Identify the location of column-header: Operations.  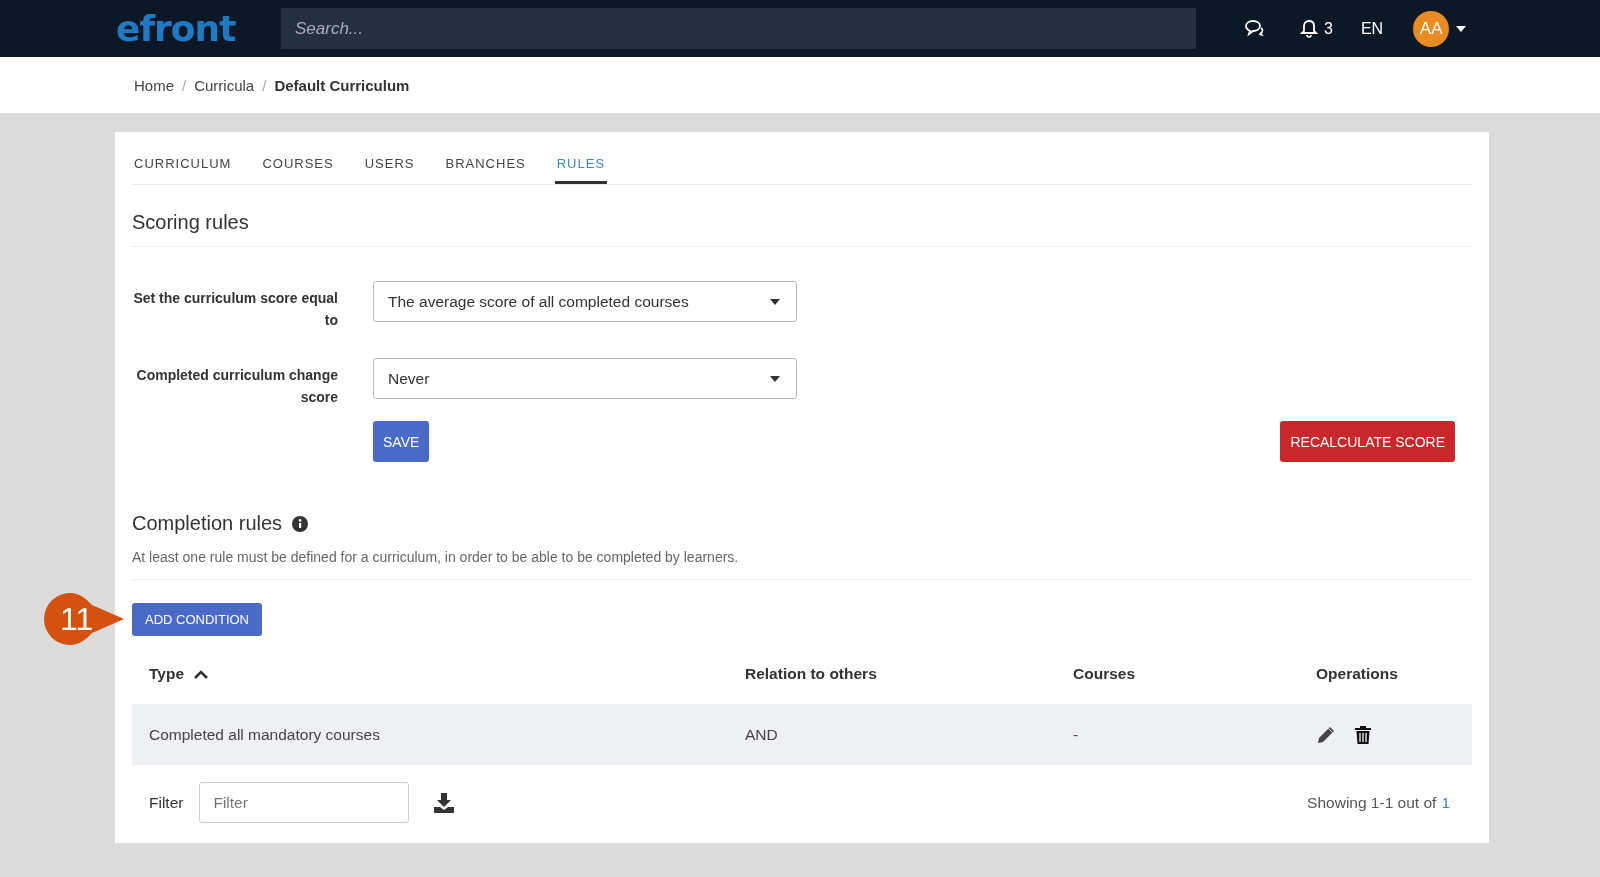
(1357, 674).